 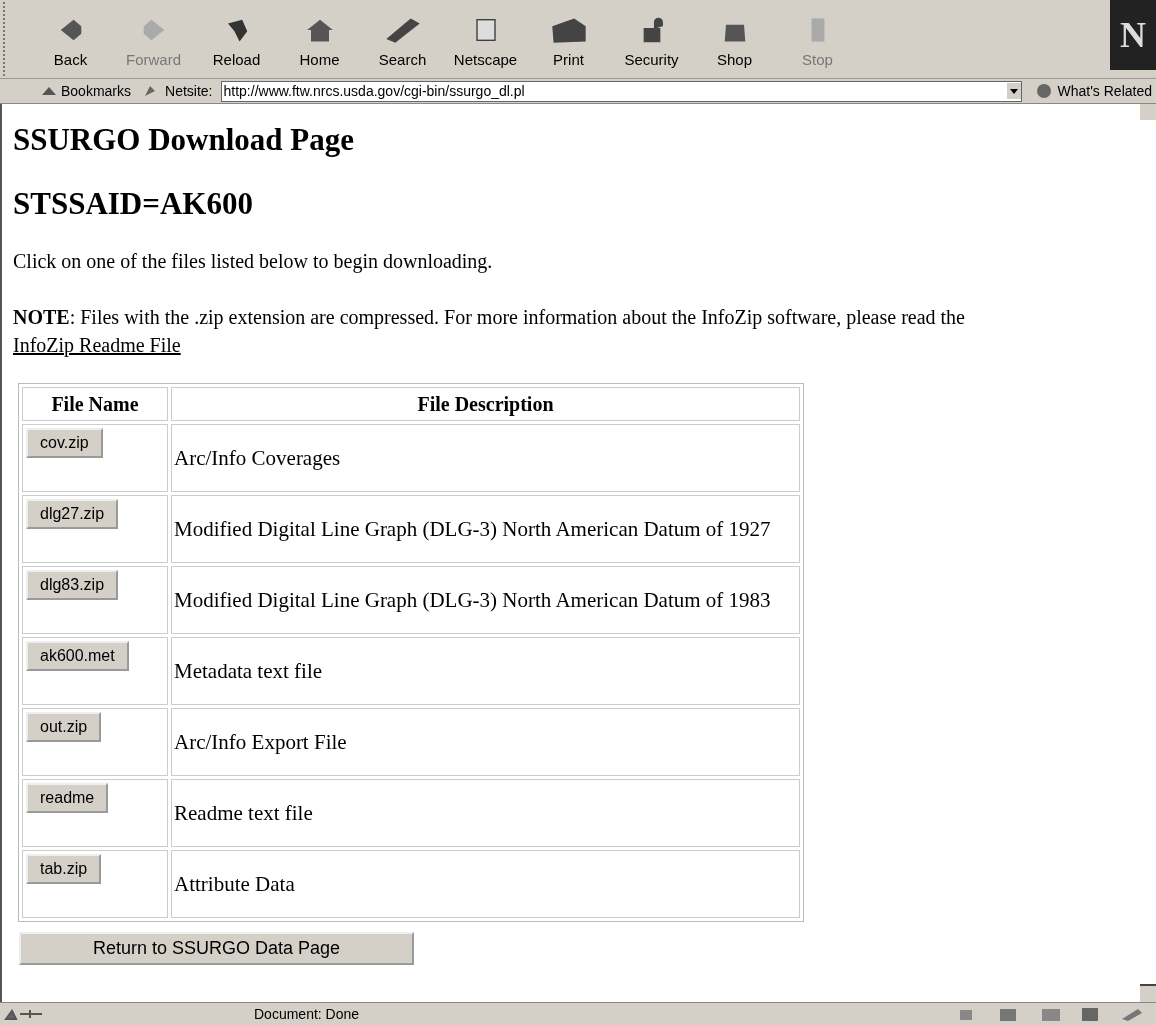 What do you see at coordinates (568, 39) in the screenshot?
I see `toolbar-button: Print` at bounding box center [568, 39].